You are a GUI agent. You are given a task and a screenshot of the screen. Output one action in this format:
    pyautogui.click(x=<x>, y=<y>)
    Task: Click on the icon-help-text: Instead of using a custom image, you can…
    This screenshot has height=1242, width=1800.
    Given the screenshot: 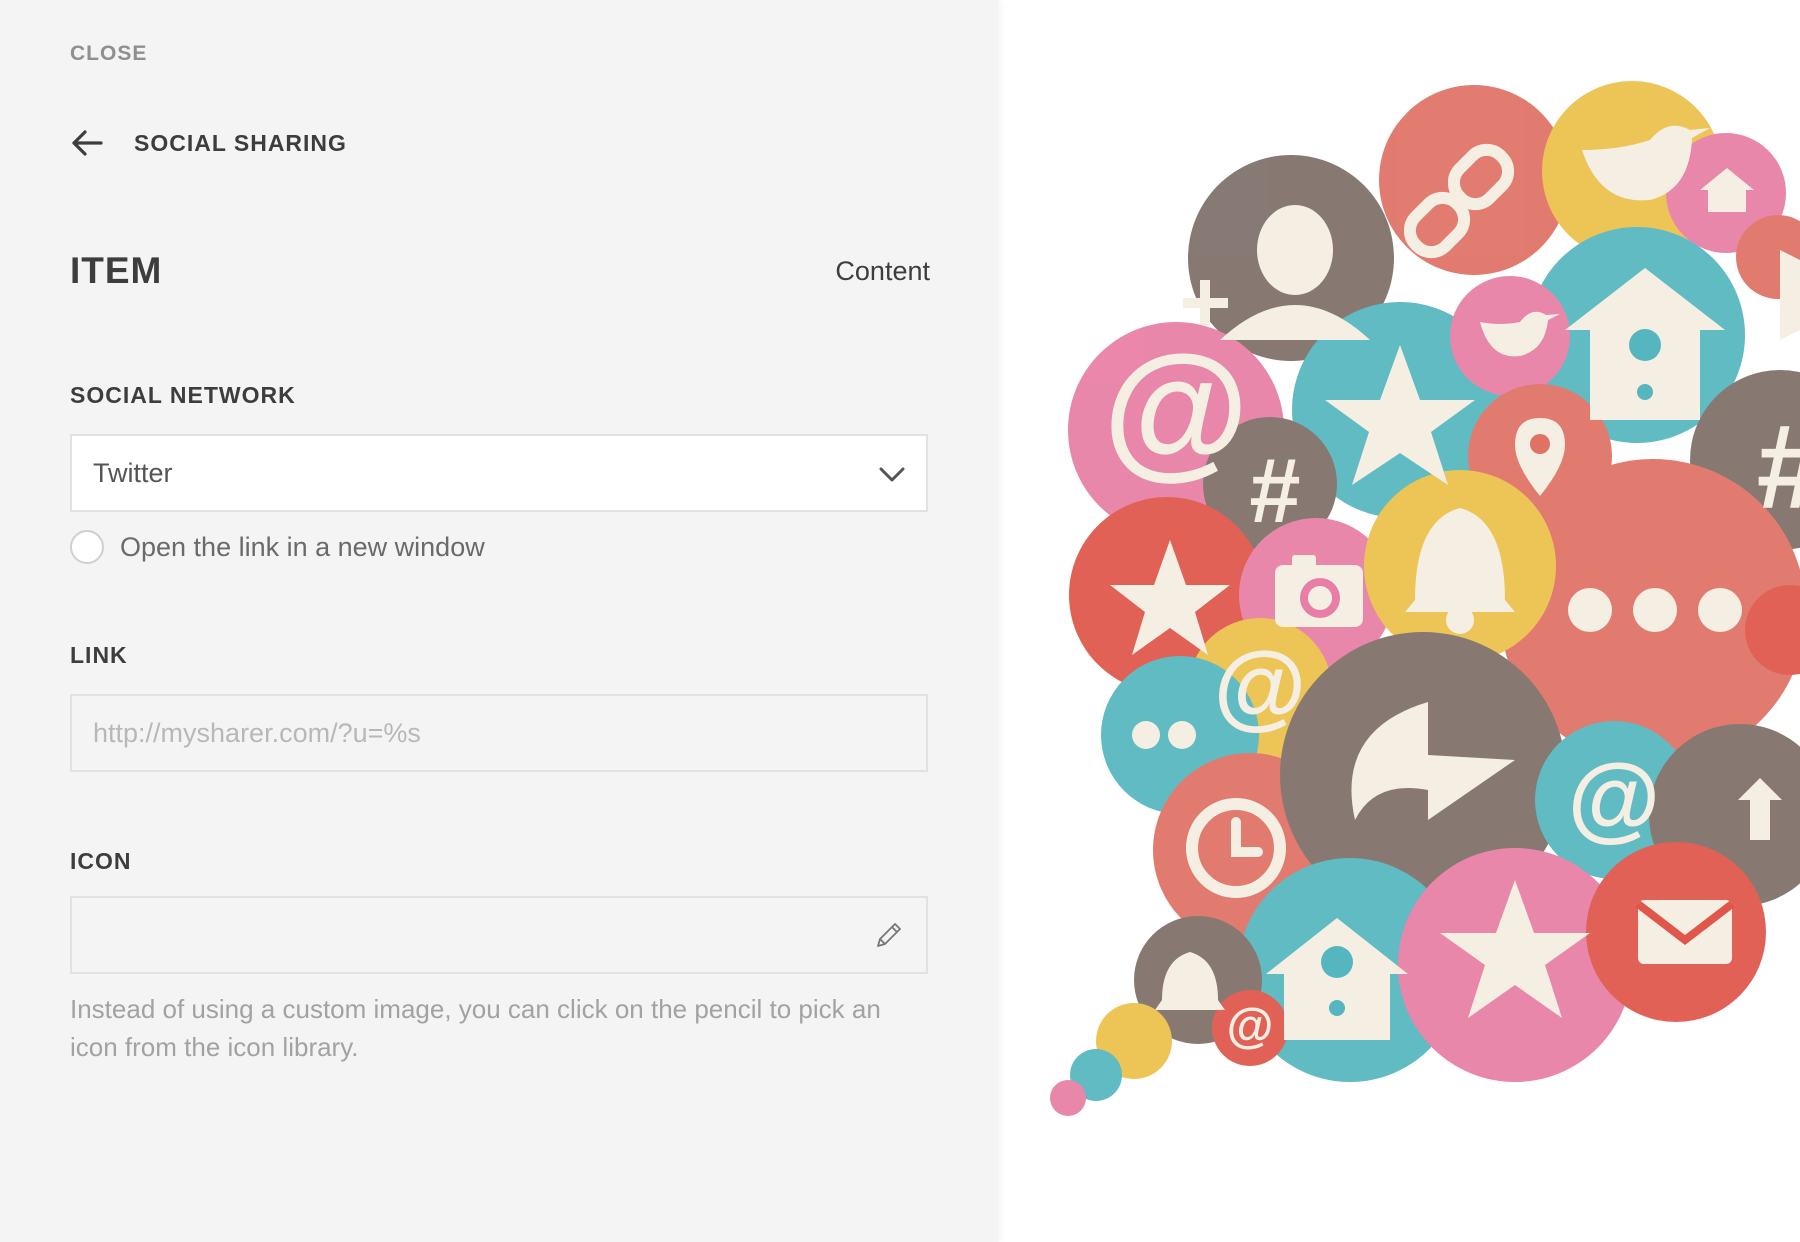 What is the action you would take?
    pyautogui.click(x=475, y=1028)
    